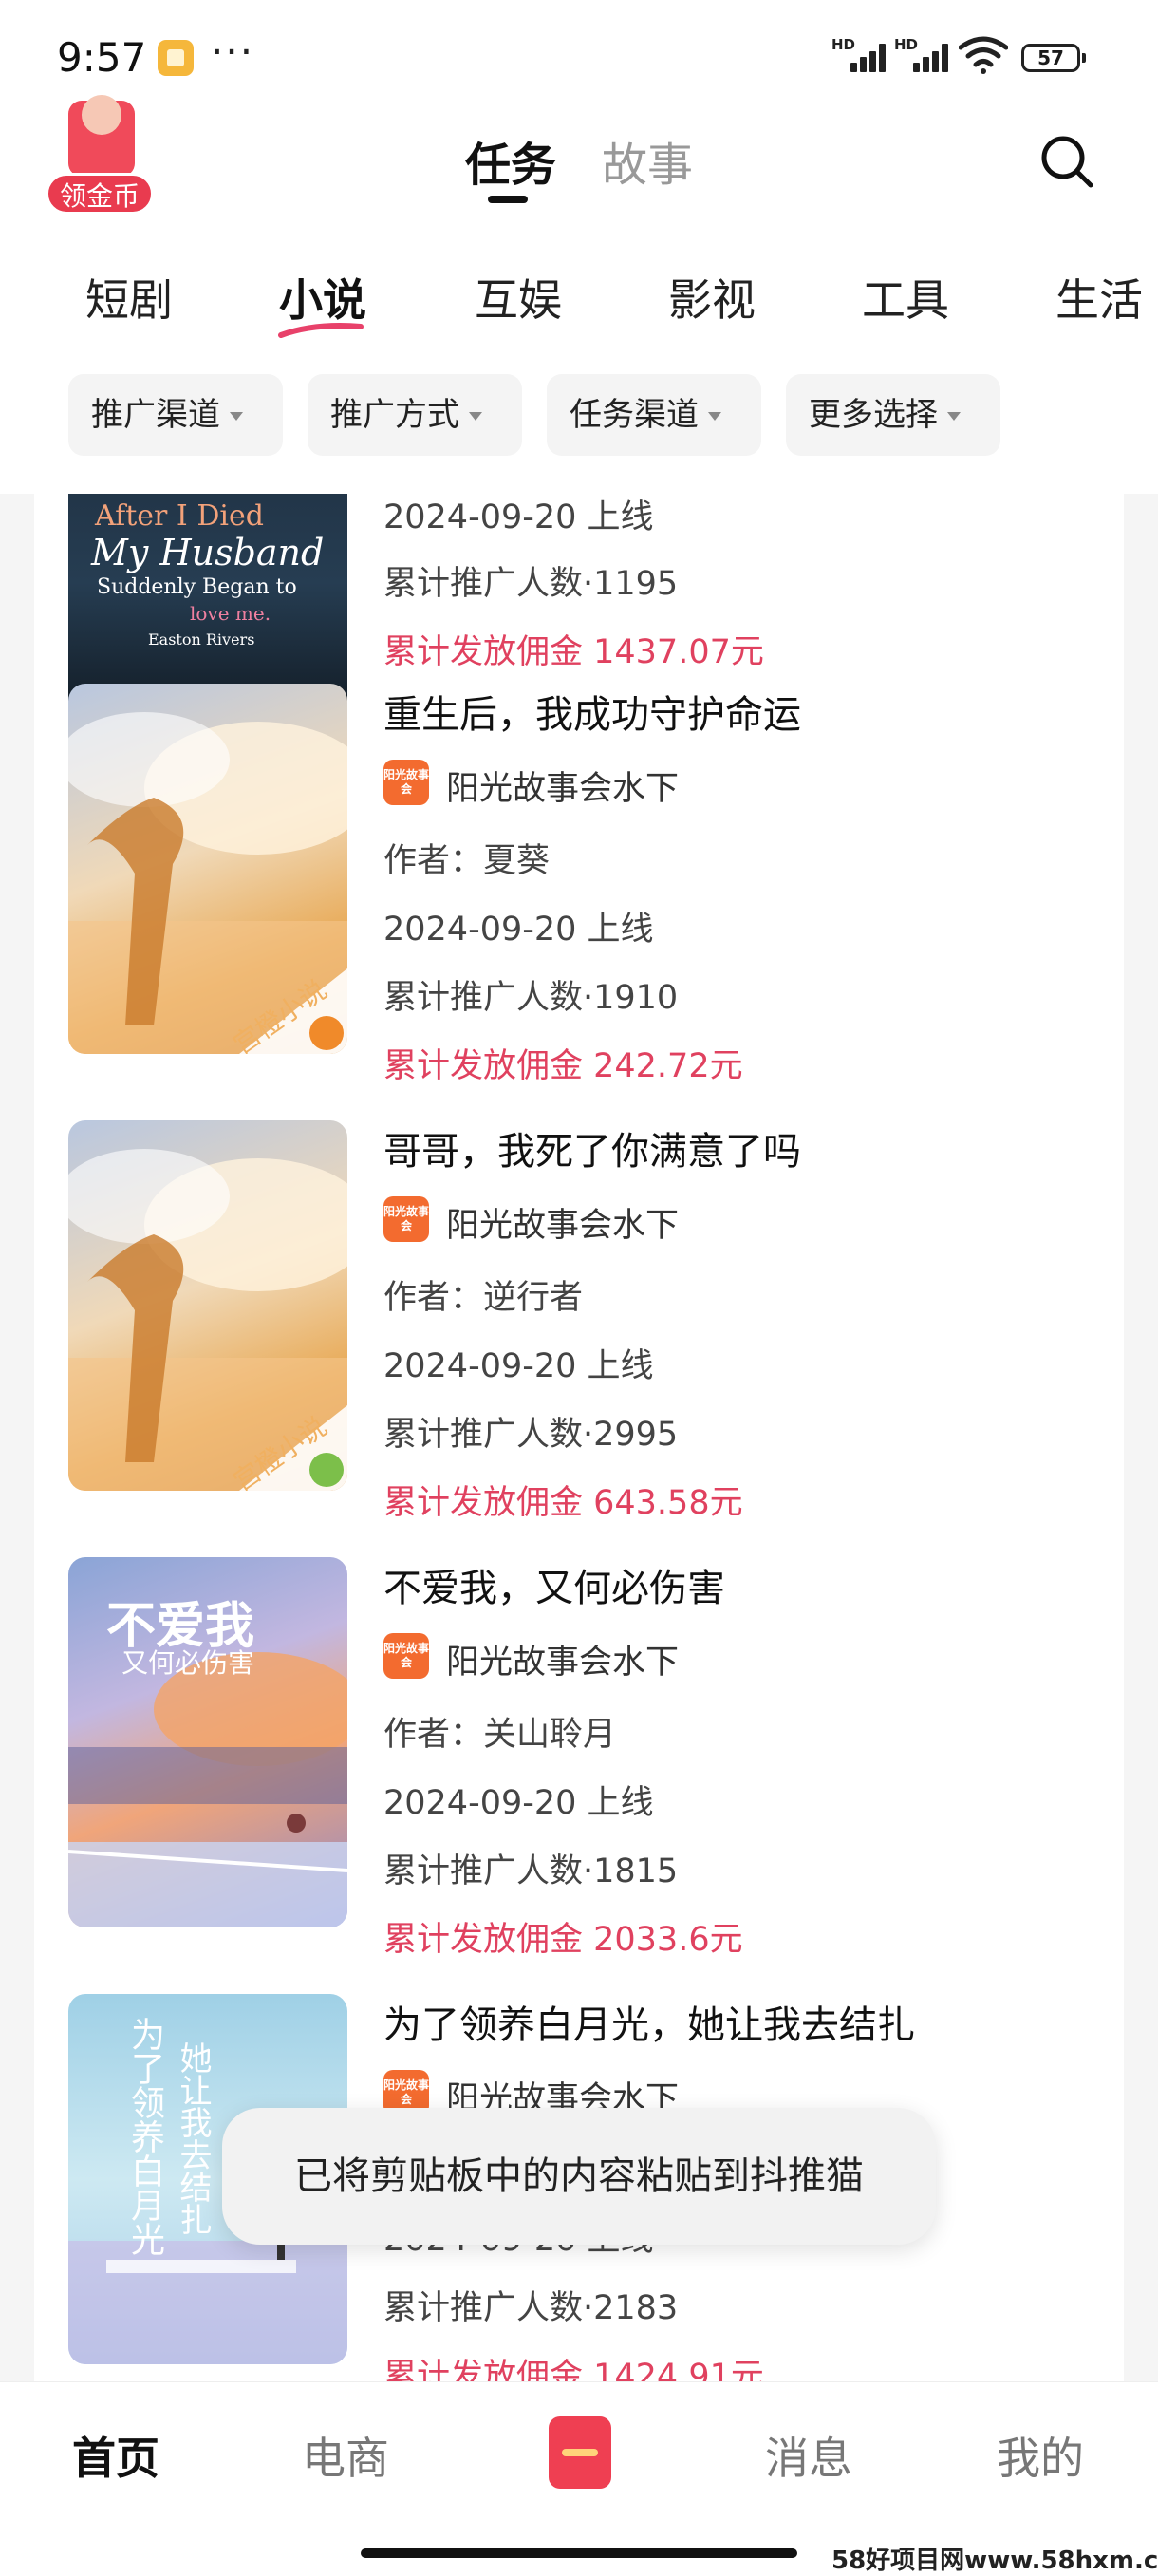 This screenshot has width=1158, height=2576. Describe the element at coordinates (155, 415) in the screenshot. I see `filter-label: 推广渠道` at that location.